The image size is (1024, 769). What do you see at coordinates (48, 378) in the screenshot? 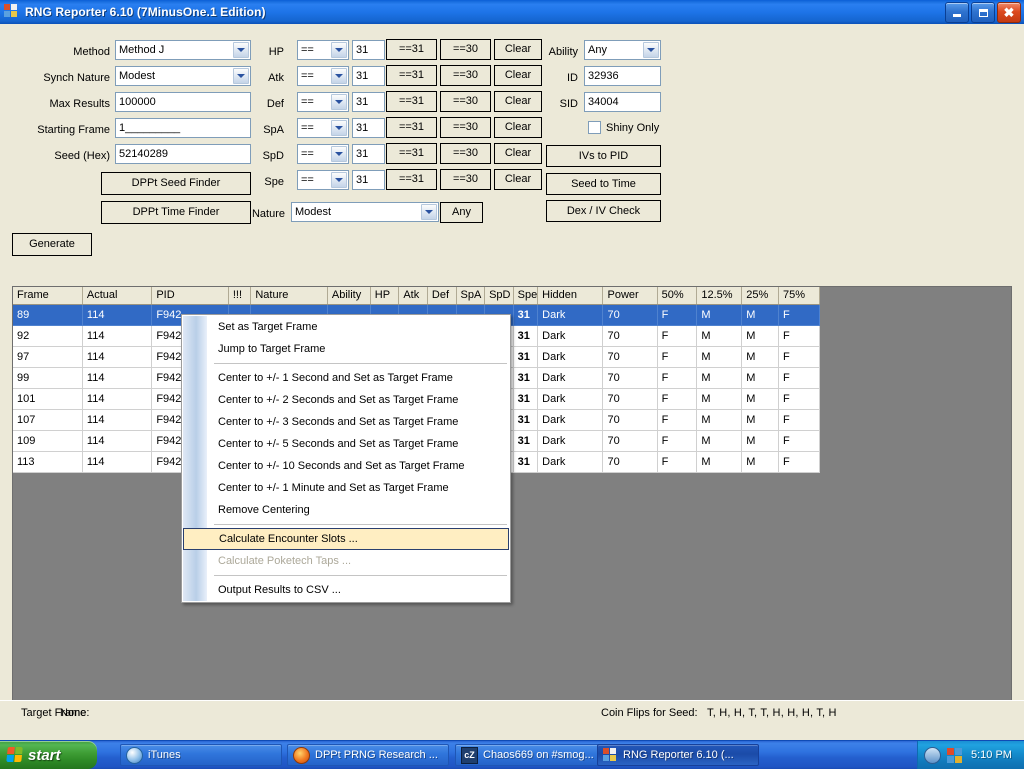
I see `cell-frame: 99` at bounding box center [48, 378].